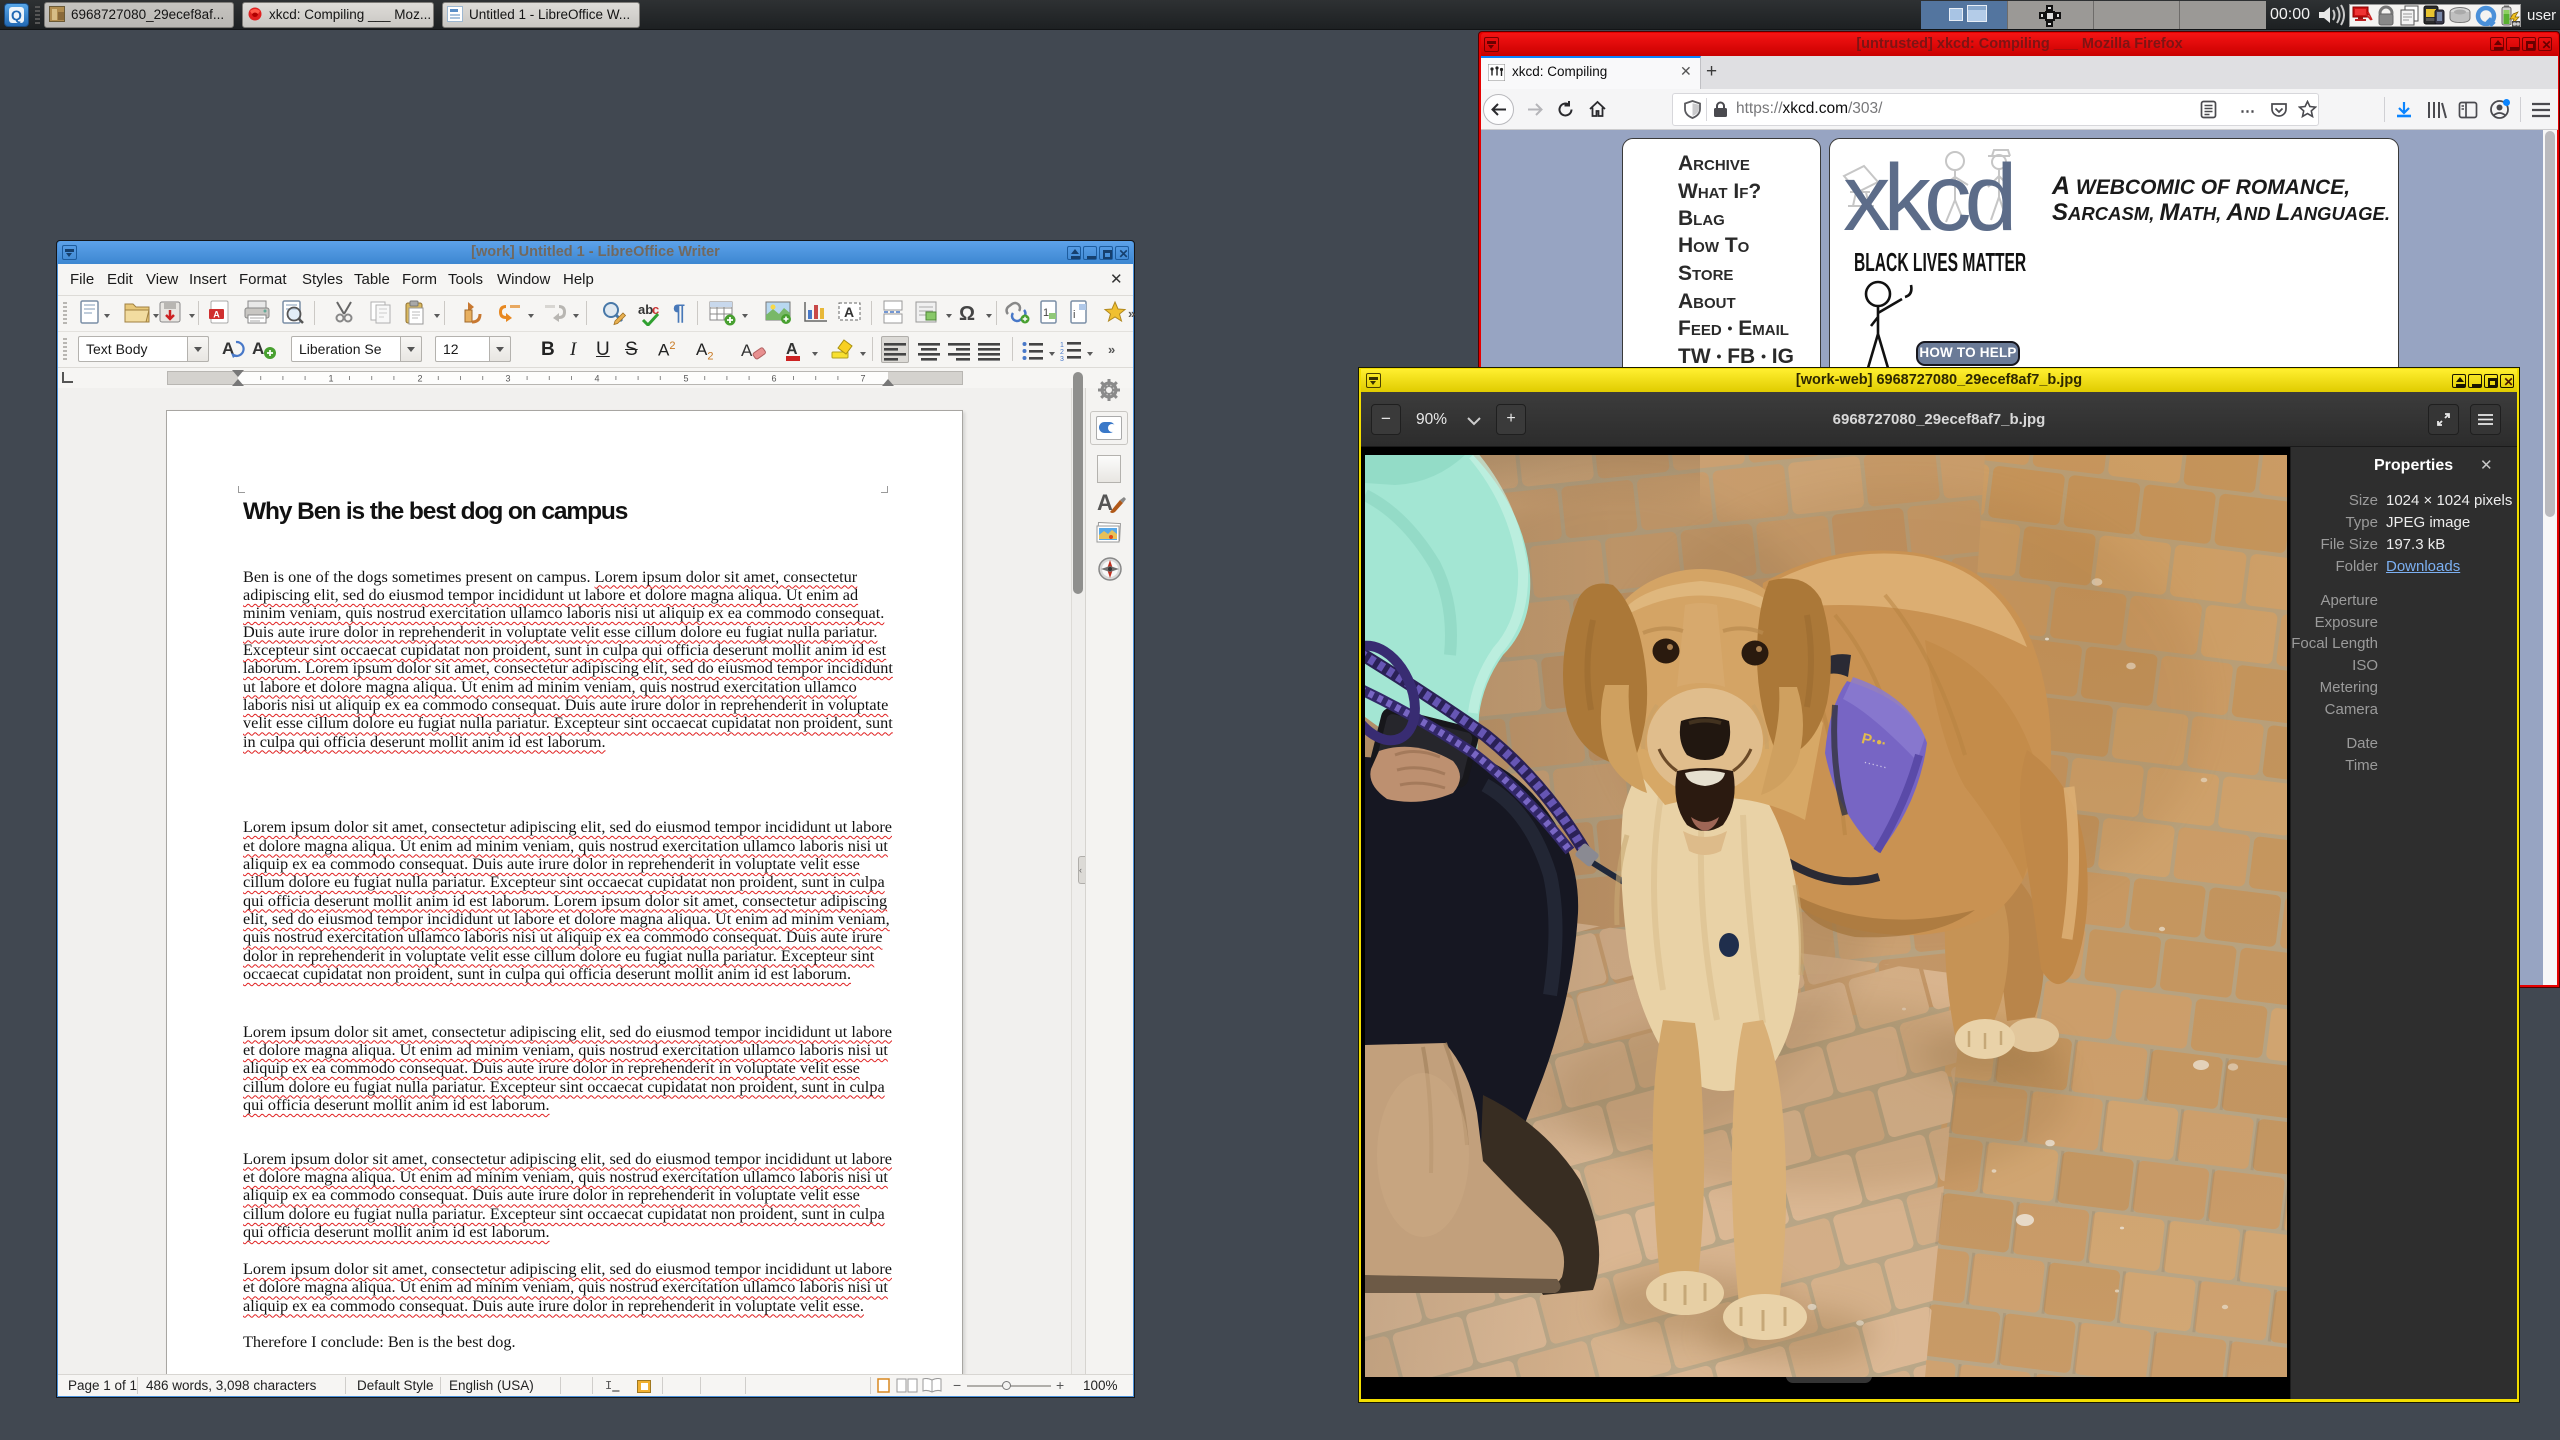 Image resolution: width=2560 pixels, height=1440 pixels. What do you see at coordinates (773, 379) in the screenshot?
I see `svg-text: 6` at bounding box center [773, 379].